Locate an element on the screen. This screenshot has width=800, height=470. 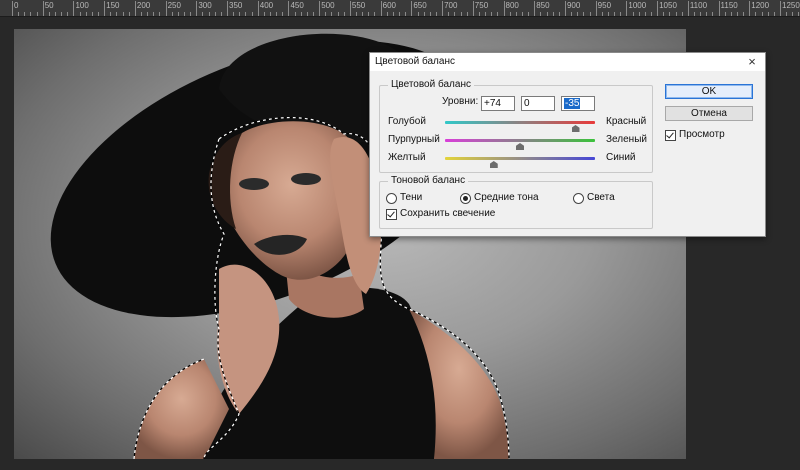
ruler-label: 800 is located at coordinates (512, 5).